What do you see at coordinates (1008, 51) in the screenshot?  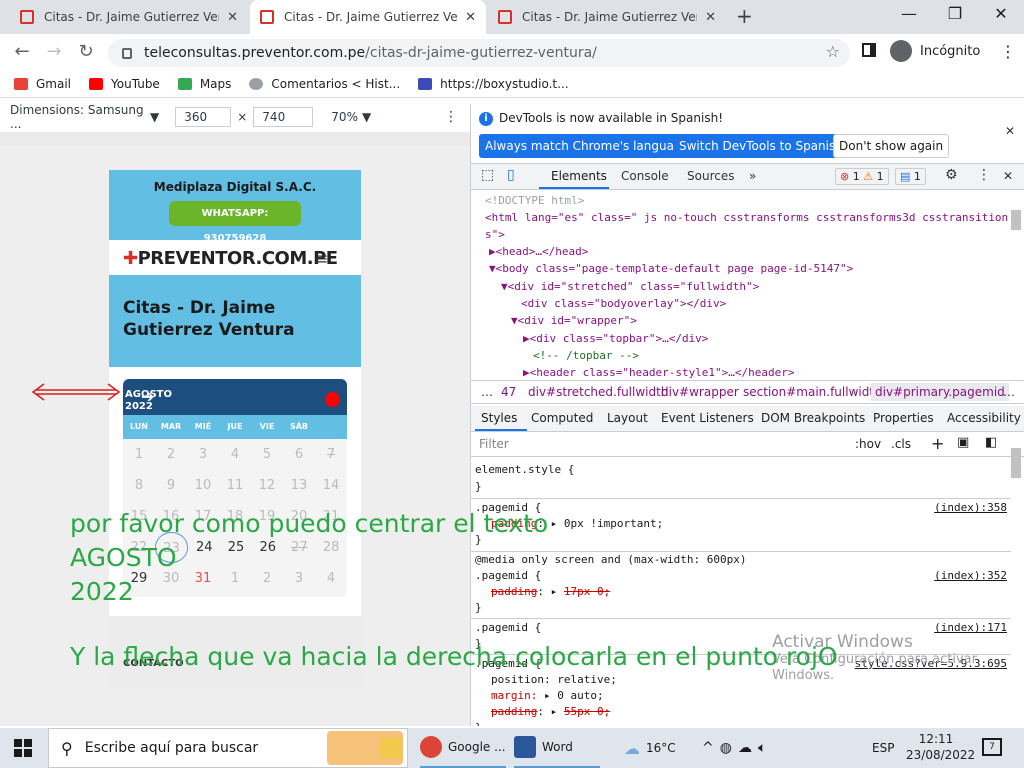 I see `browser-menu-icon: ⋮` at bounding box center [1008, 51].